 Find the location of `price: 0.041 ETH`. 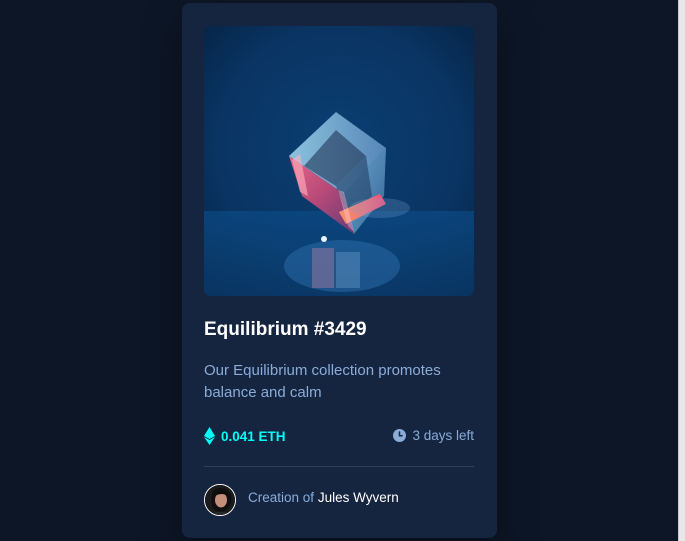

price: 0.041 ETH is located at coordinates (245, 436).